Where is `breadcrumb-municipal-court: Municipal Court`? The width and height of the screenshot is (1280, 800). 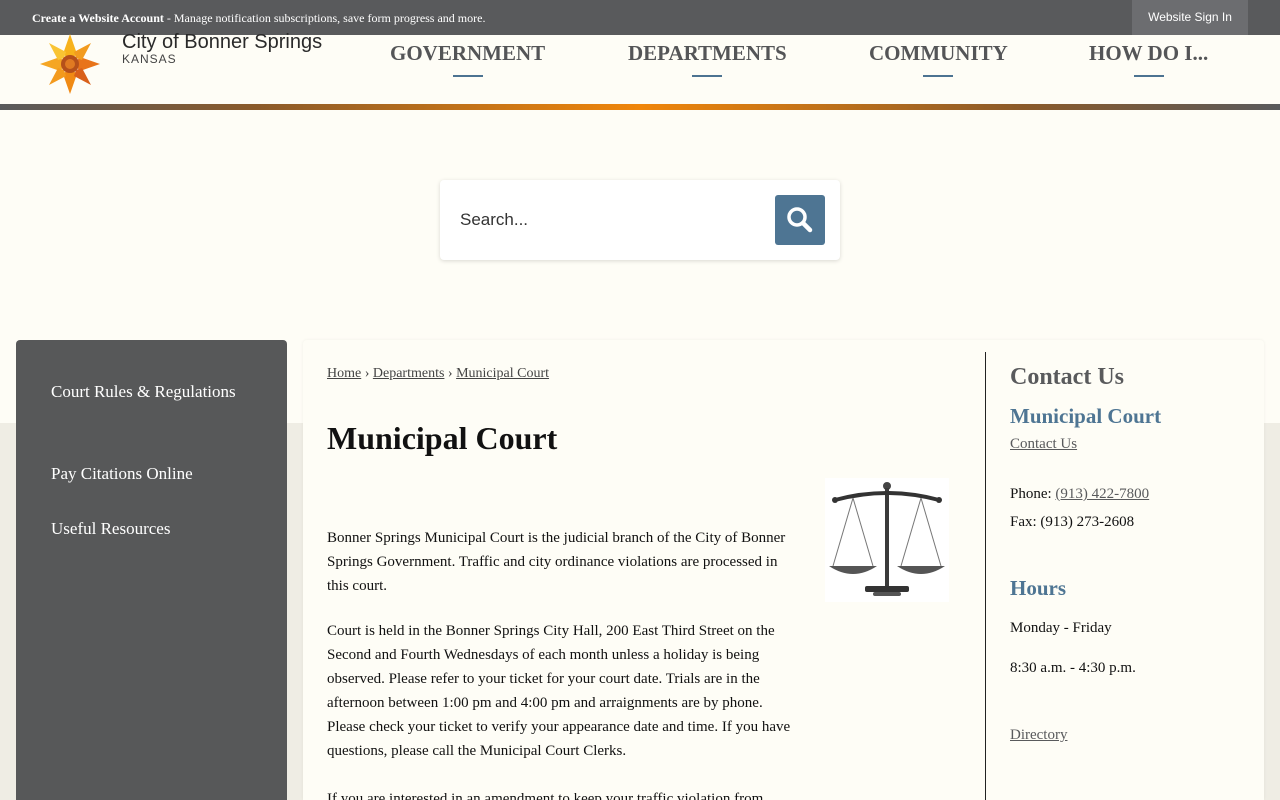
breadcrumb-municipal-court: Municipal Court is located at coordinates (502, 373).